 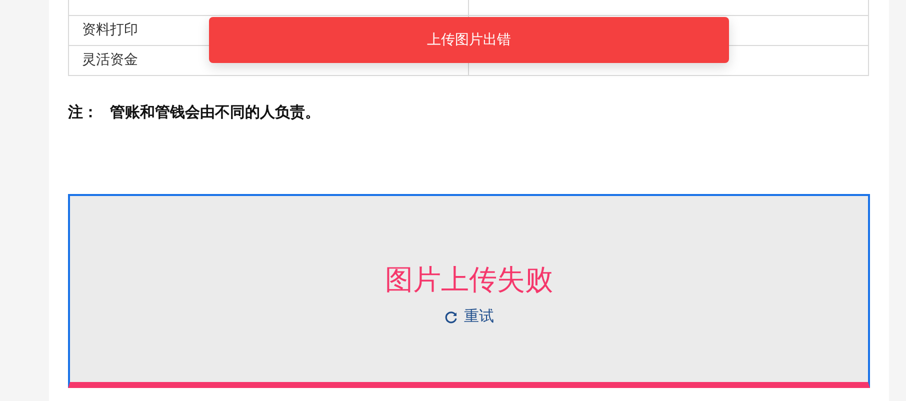 What do you see at coordinates (215, 112) in the screenshot?
I see `note-text: 管账和管钱会由不同的人负责。` at bounding box center [215, 112].